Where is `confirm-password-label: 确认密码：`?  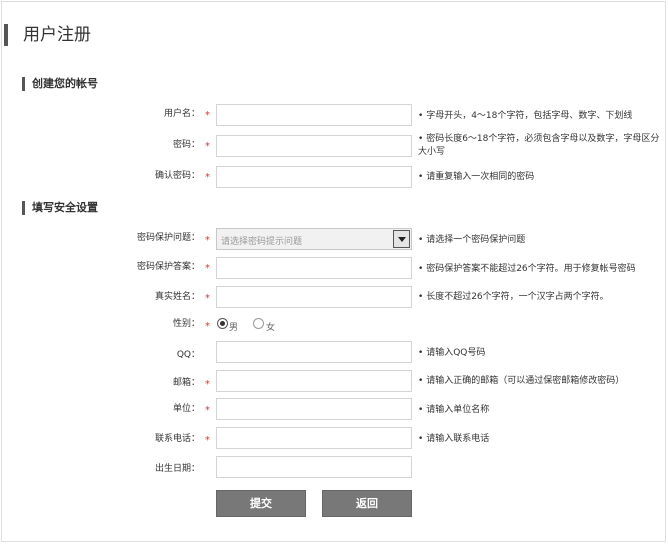
confirm-password-label: 确认密码： is located at coordinates (177, 176).